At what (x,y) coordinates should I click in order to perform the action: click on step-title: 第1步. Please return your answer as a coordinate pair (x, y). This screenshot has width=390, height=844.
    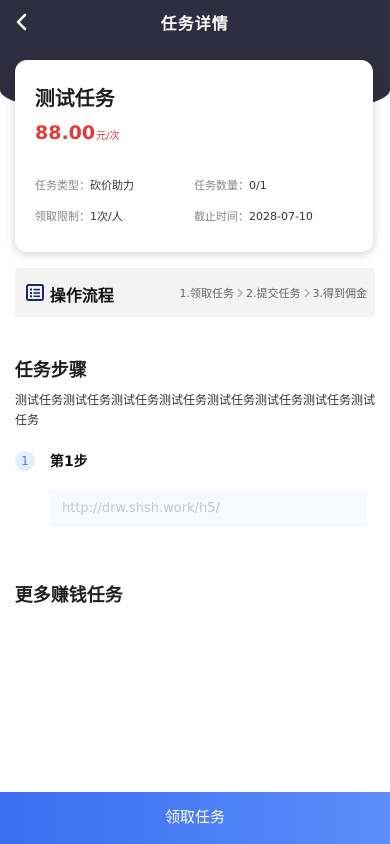
    Looking at the image, I should click on (69, 462).